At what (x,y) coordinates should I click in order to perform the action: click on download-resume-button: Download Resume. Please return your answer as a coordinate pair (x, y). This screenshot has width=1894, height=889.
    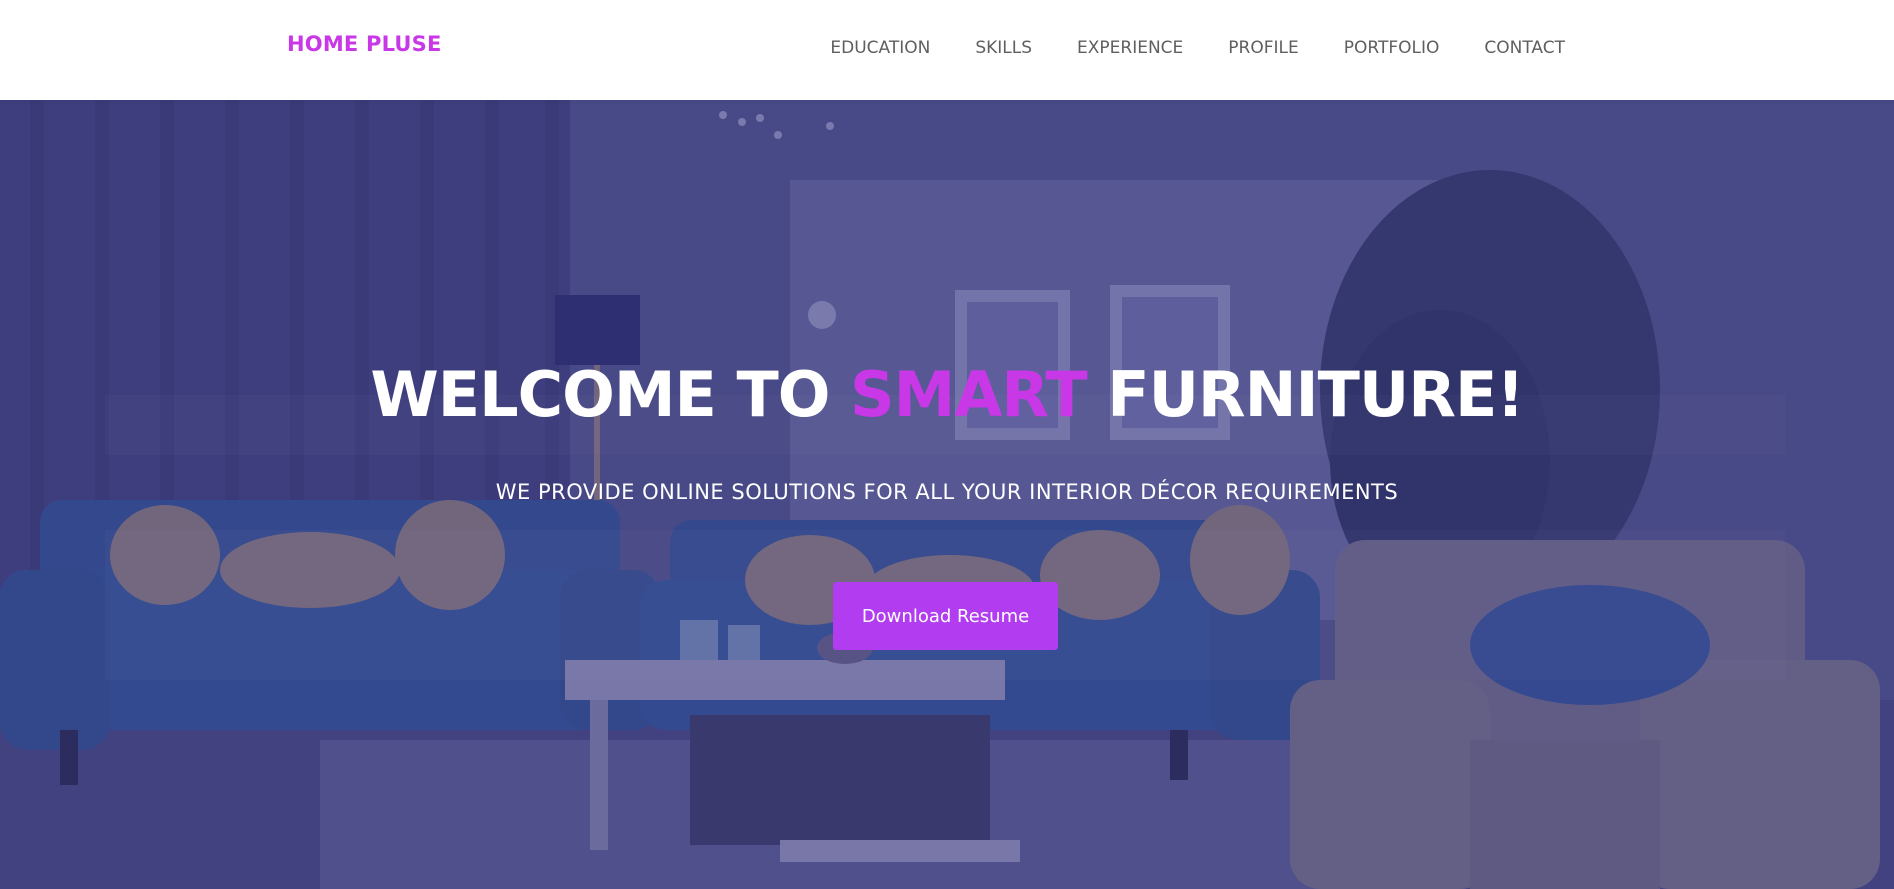
    Looking at the image, I should click on (945, 616).